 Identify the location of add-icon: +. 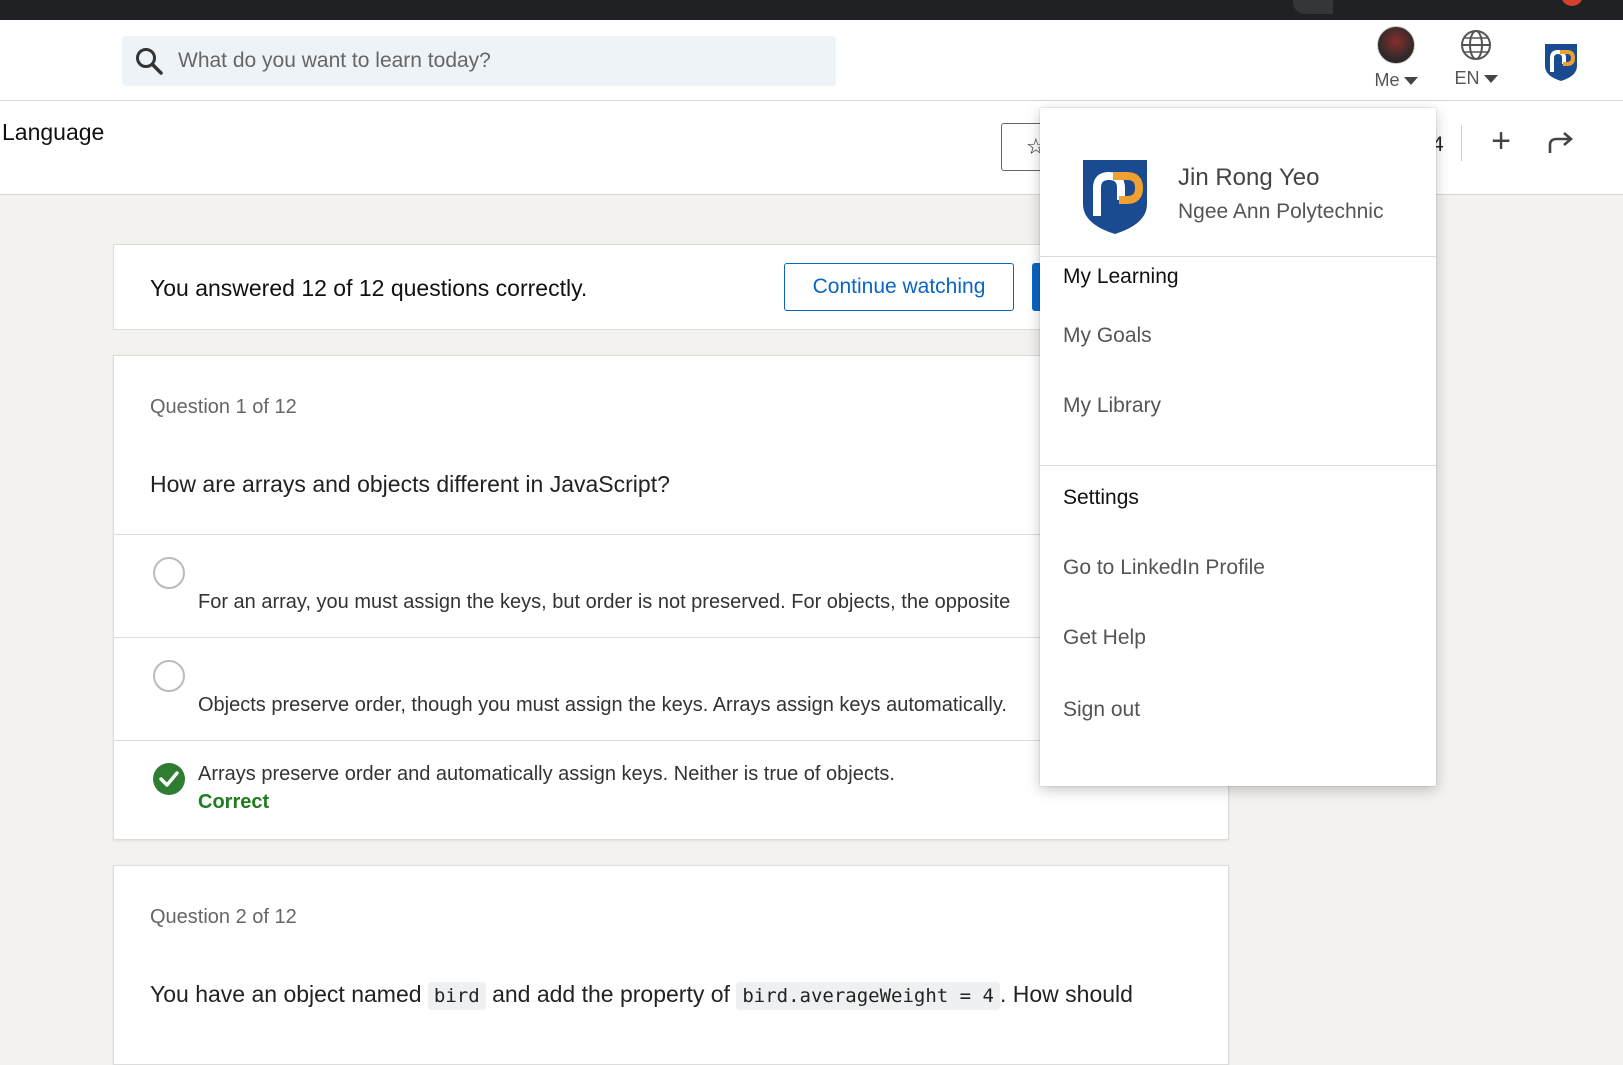
(1501, 141).